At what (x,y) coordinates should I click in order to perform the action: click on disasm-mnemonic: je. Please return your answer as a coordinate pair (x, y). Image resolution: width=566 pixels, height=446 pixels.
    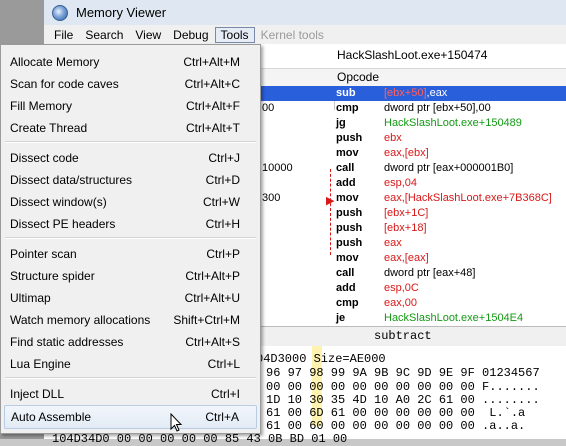
    Looking at the image, I should click on (341, 318).